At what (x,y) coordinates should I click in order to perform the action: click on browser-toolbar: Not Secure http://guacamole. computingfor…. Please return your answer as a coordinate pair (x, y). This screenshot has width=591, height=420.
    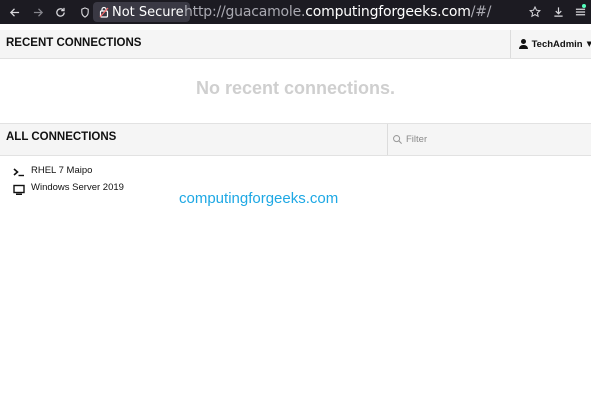
    Looking at the image, I should click on (295, 12).